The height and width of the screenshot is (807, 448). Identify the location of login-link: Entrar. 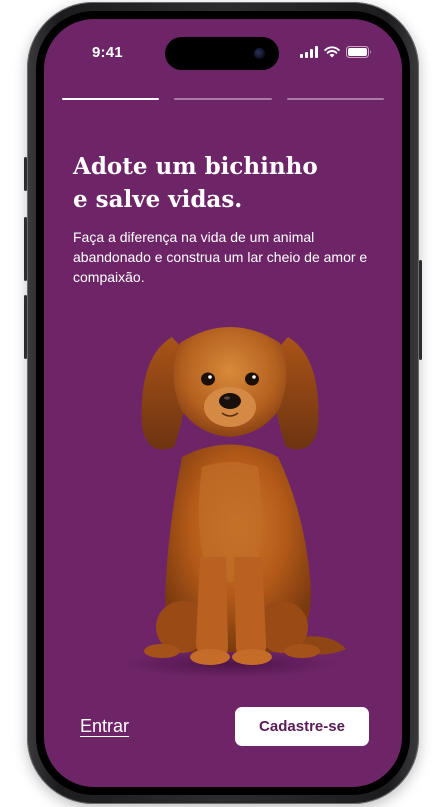
(104, 726).